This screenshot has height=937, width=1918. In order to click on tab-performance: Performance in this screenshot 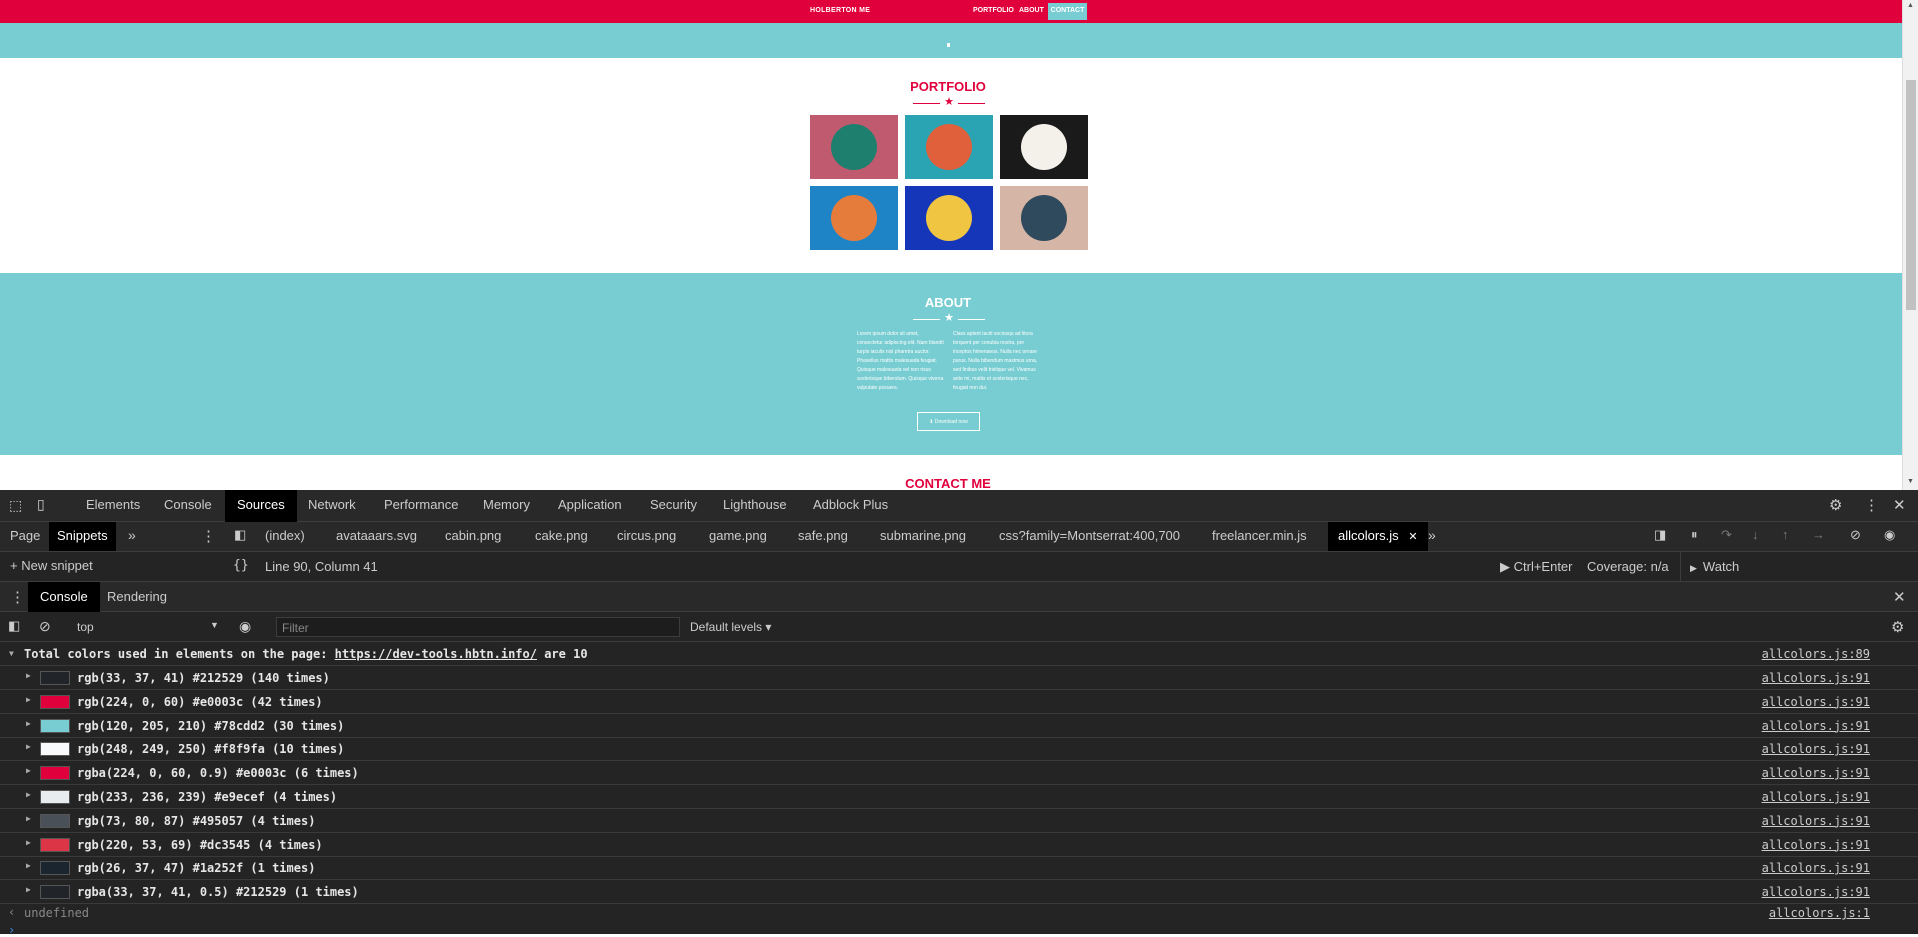, I will do `click(421, 504)`.